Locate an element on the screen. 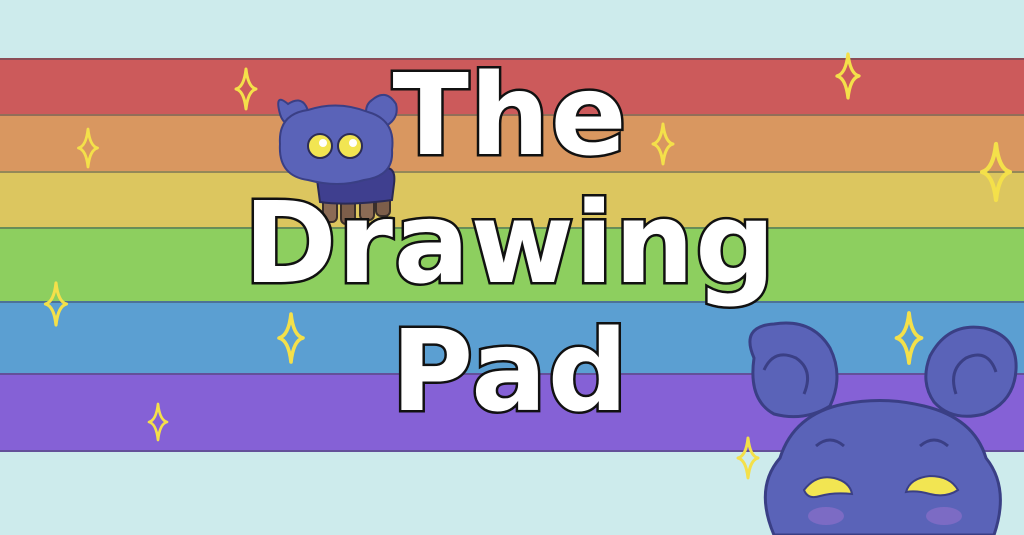  title-line-3: Pad is located at coordinates (510, 372).